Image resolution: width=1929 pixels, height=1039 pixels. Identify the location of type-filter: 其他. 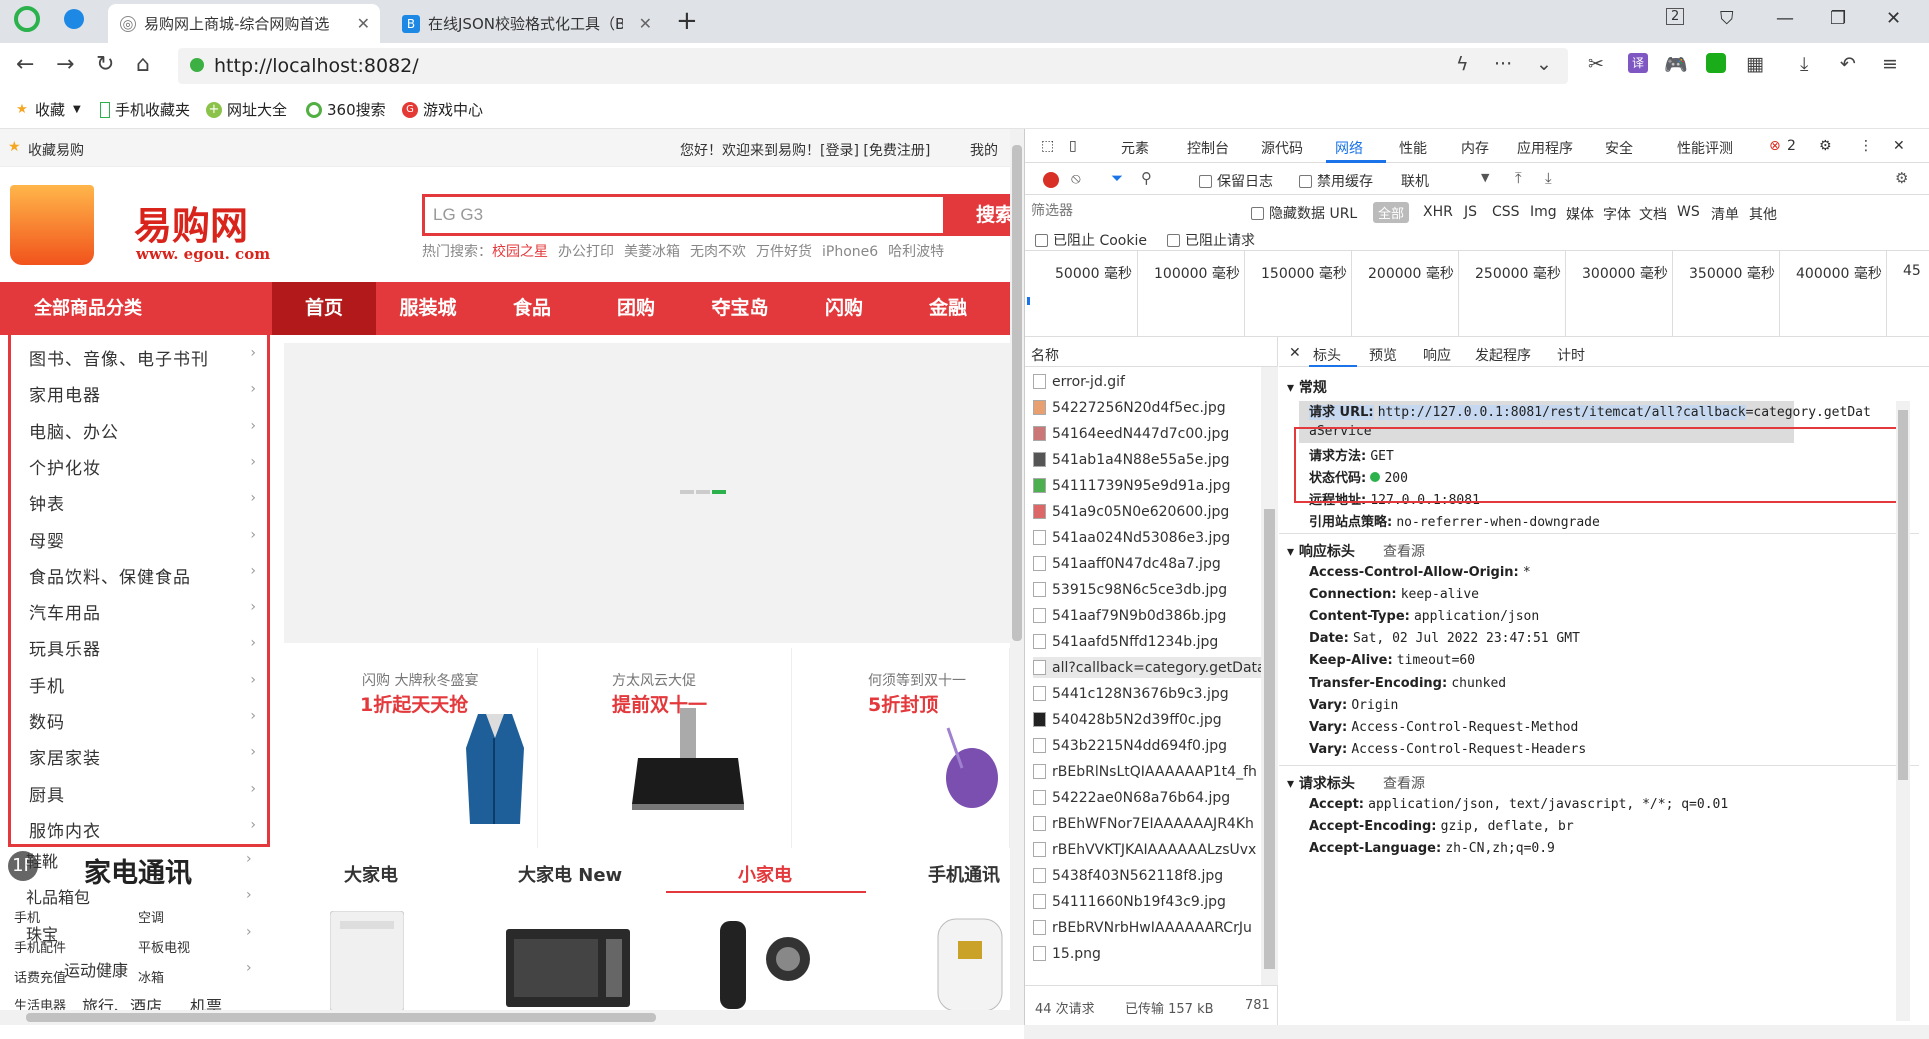
(1763, 214).